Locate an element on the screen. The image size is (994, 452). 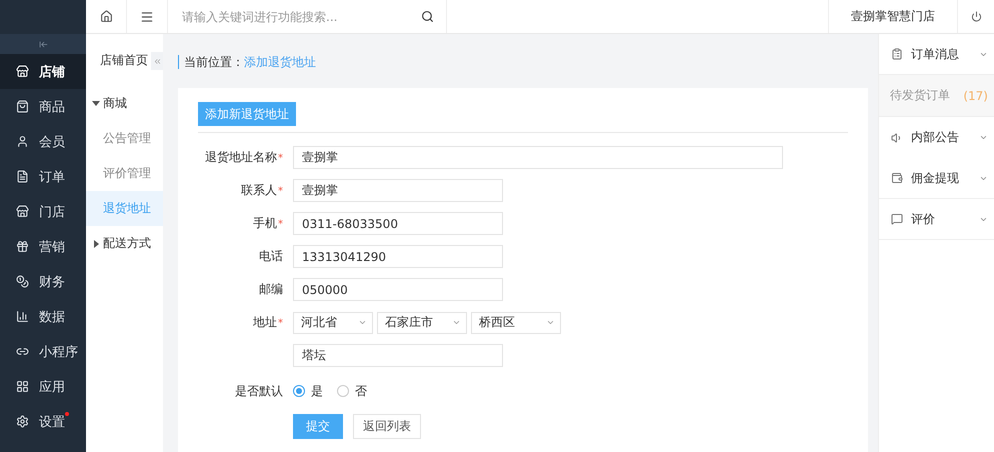
field-label: 联系人* is located at coordinates (262, 190).